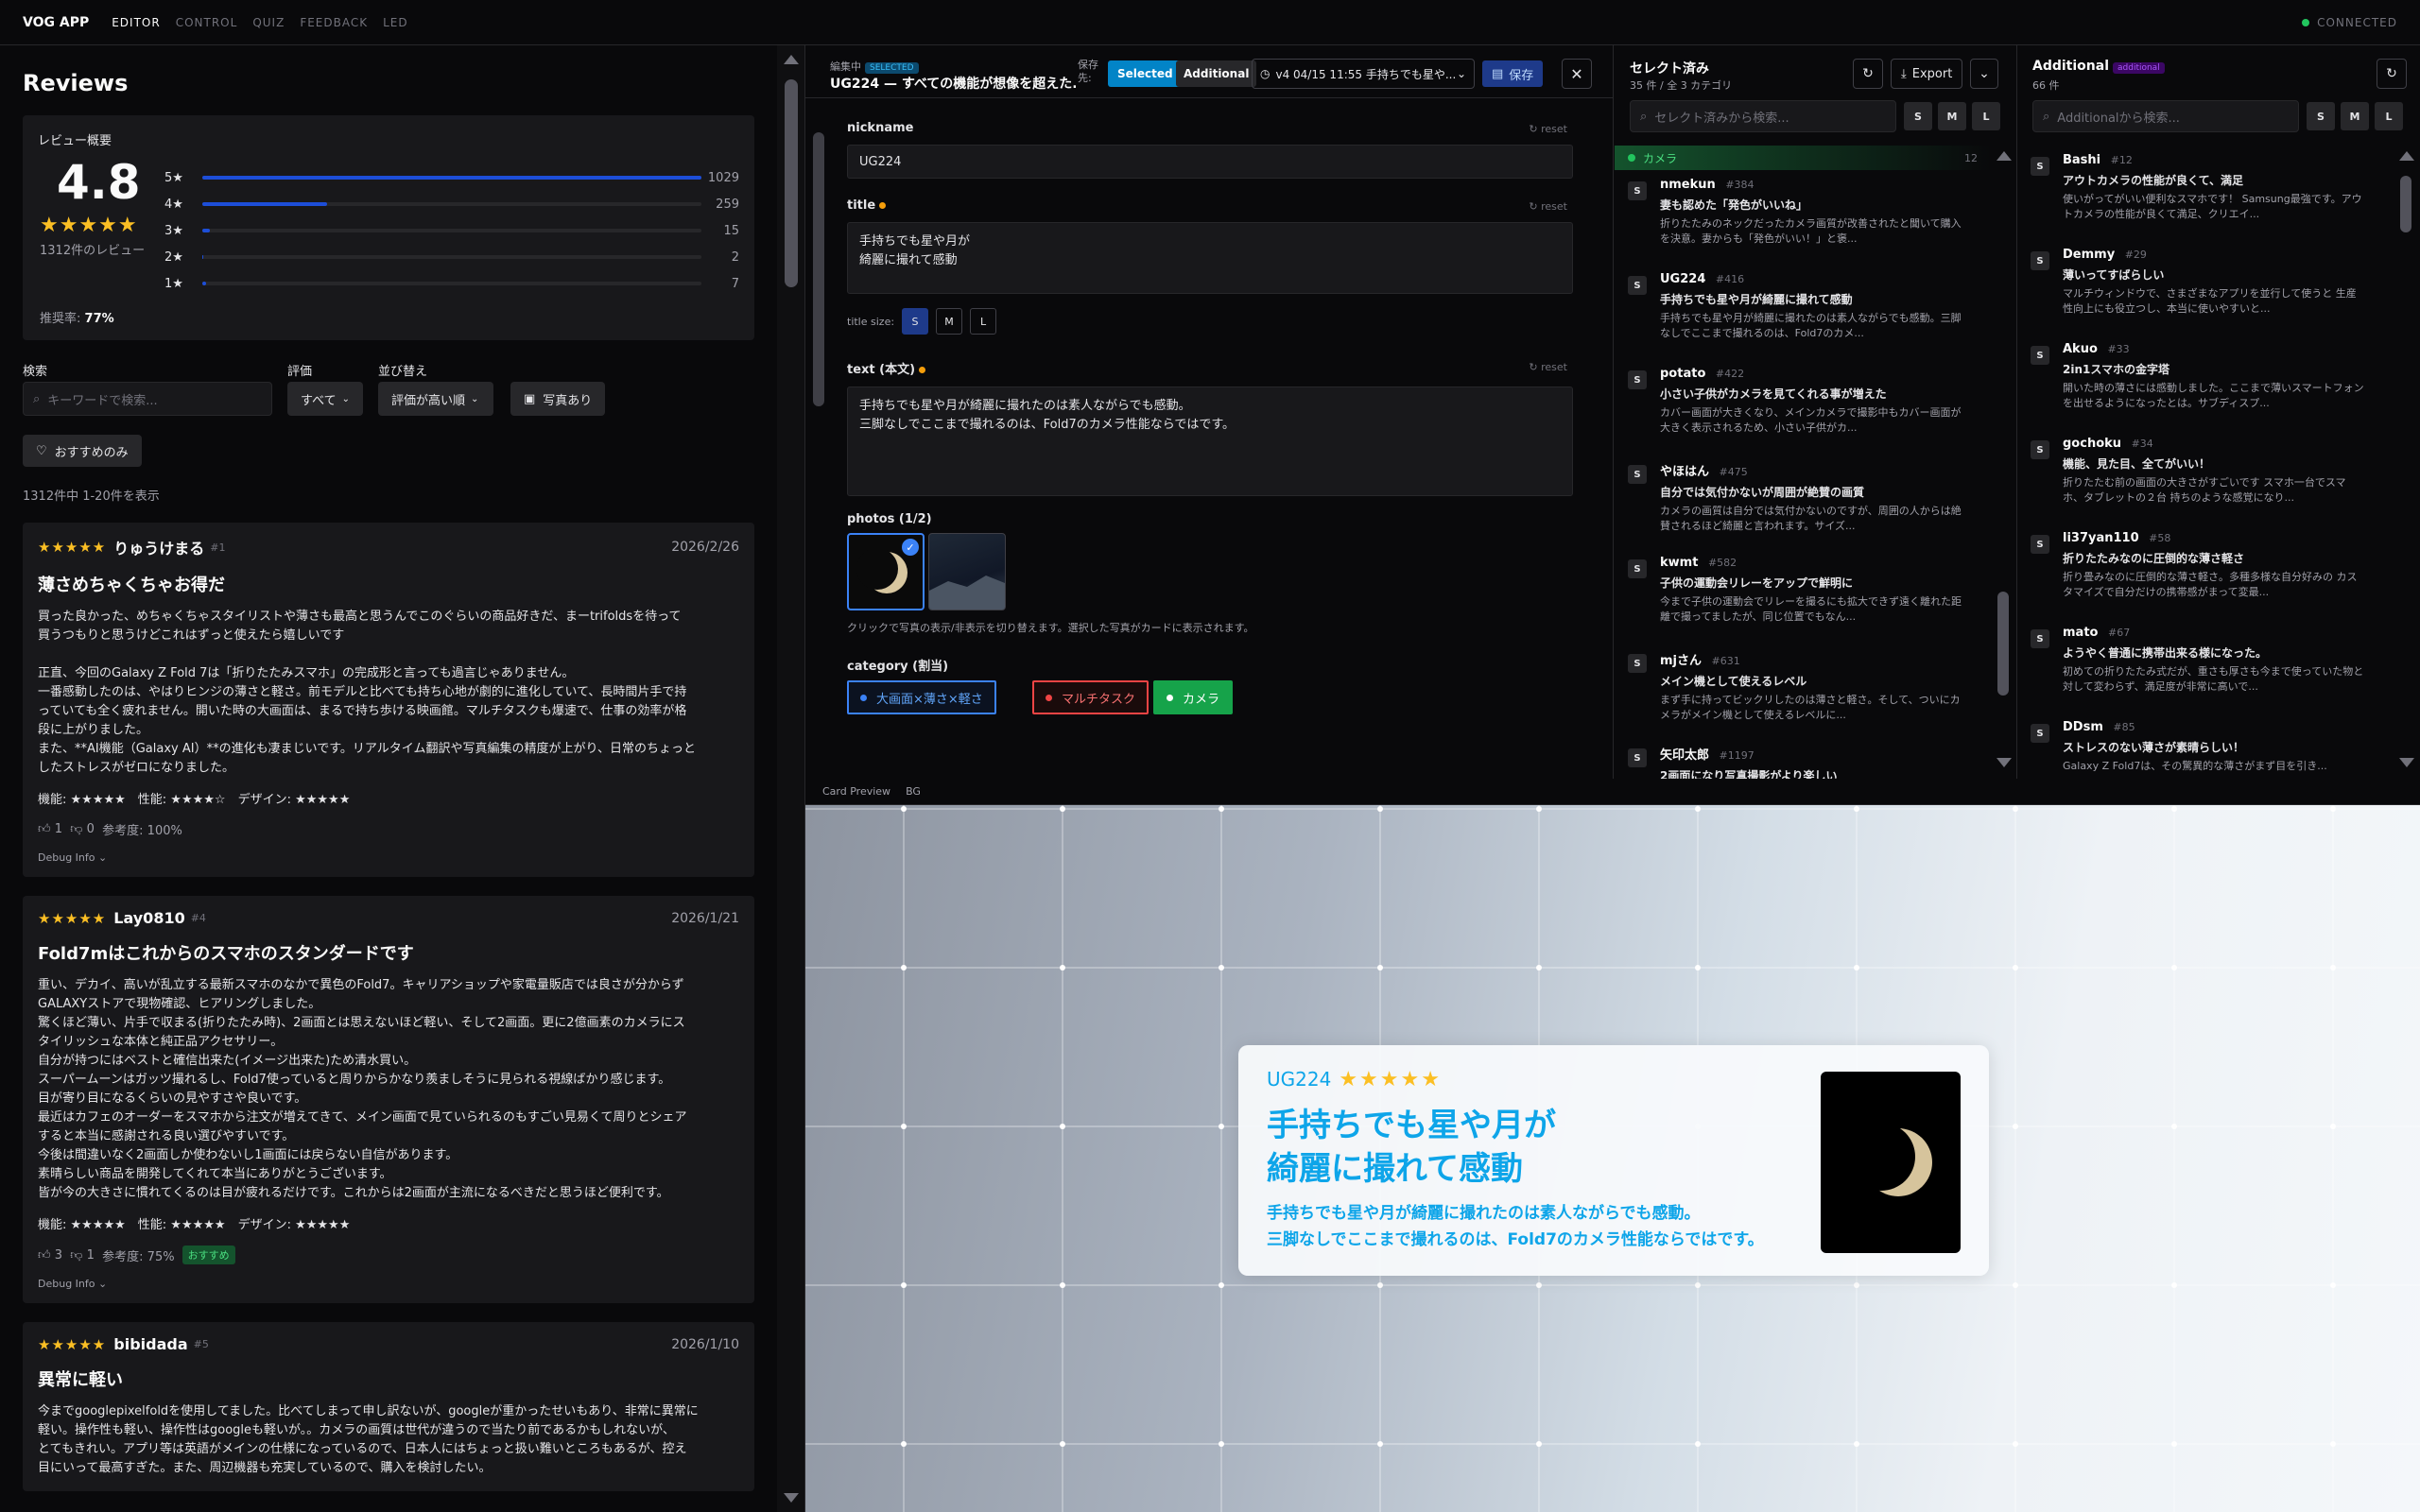 The width and height of the screenshot is (2420, 1512). What do you see at coordinates (2306, 22) in the screenshot?
I see `status-dot-icon` at bounding box center [2306, 22].